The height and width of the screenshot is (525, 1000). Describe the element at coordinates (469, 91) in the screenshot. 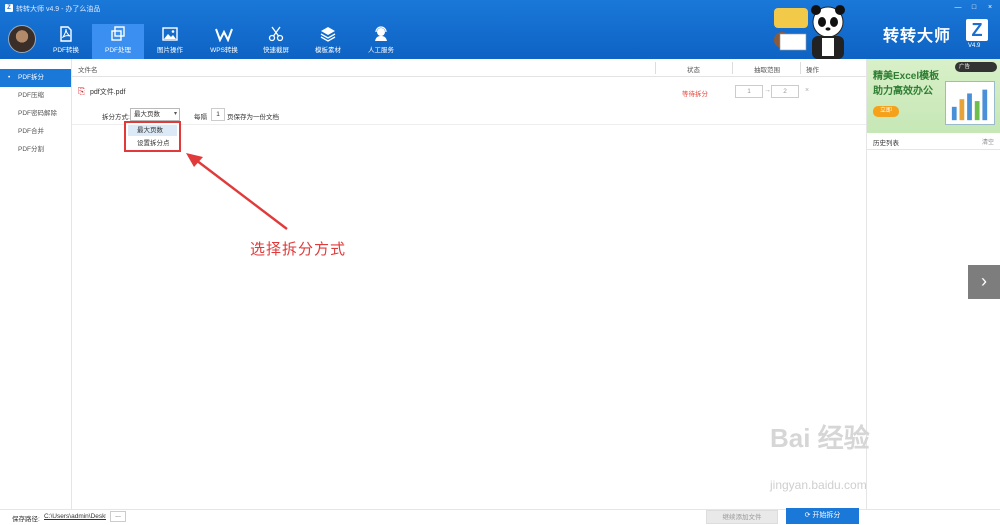

I see `table-row: ⎘ pdf文件.pdf 等待拆分 1 → 2 ×` at that location.